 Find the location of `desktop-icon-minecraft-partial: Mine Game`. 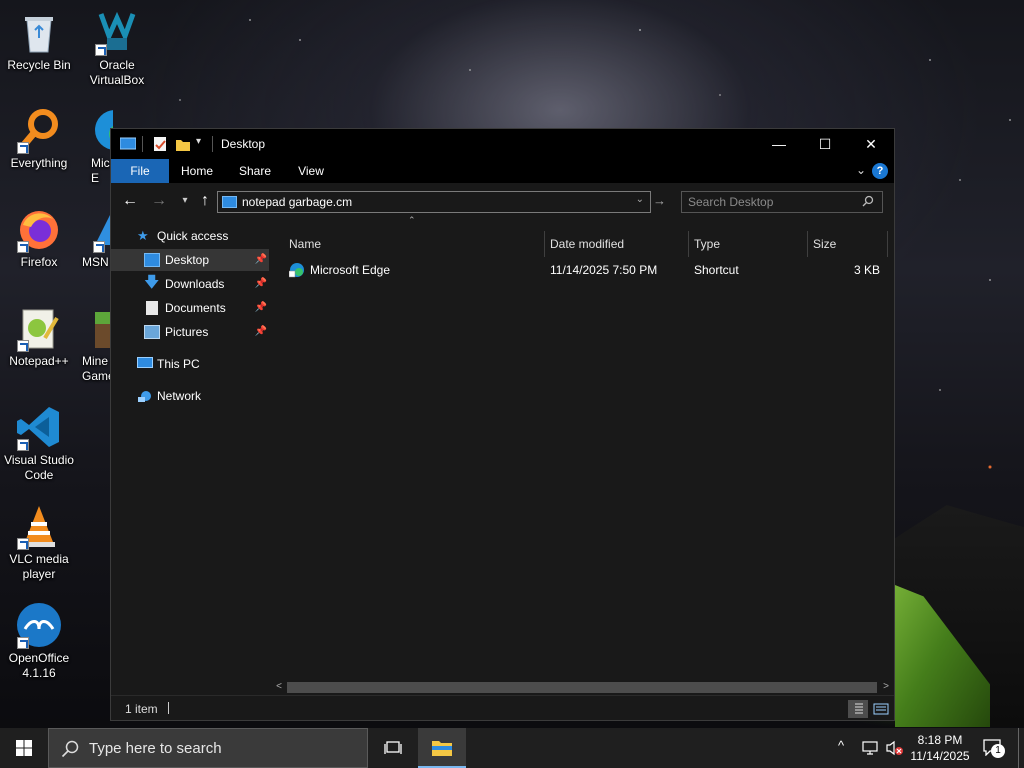

desktop-icon-minecraft-partial: Mine Game is located at coordinates (94, 344).